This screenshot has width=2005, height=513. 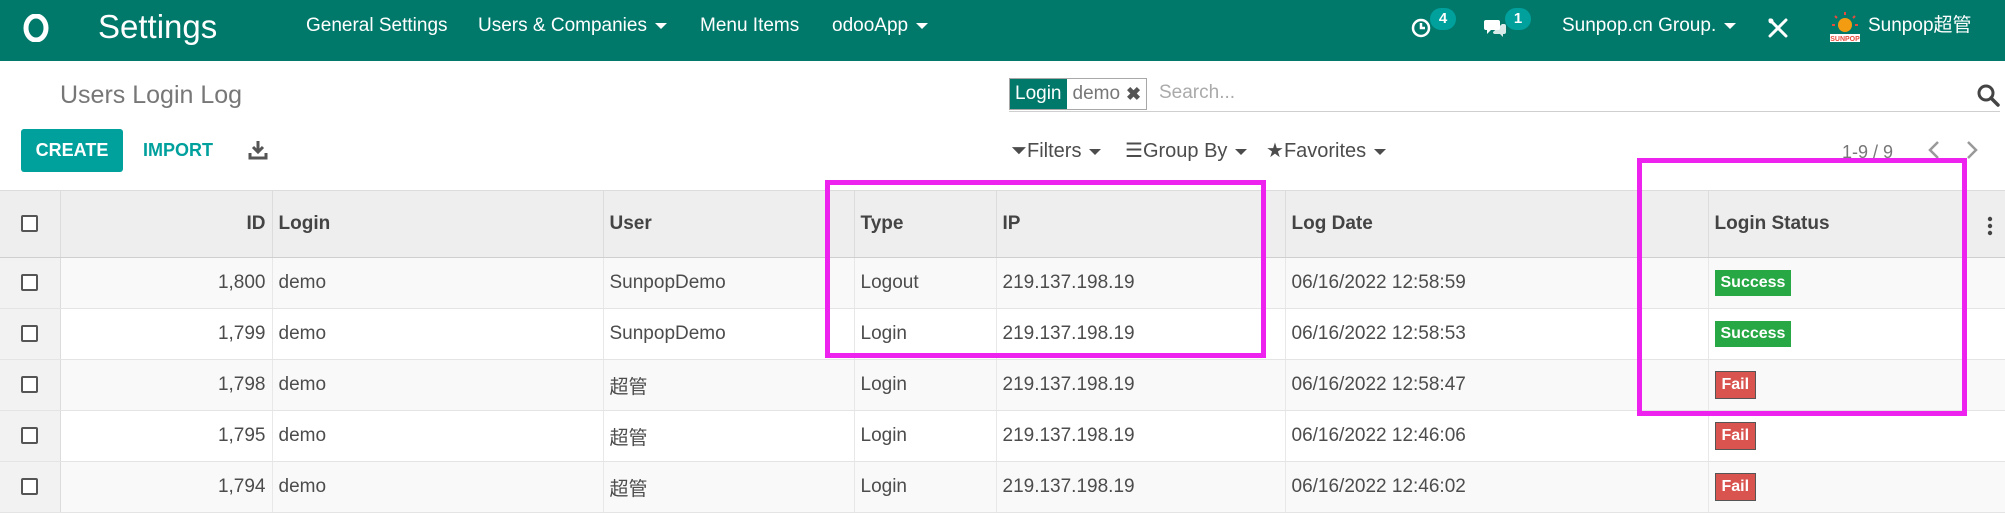 I want to click on group-by-label: Group By, so click(x=1185, y=151).